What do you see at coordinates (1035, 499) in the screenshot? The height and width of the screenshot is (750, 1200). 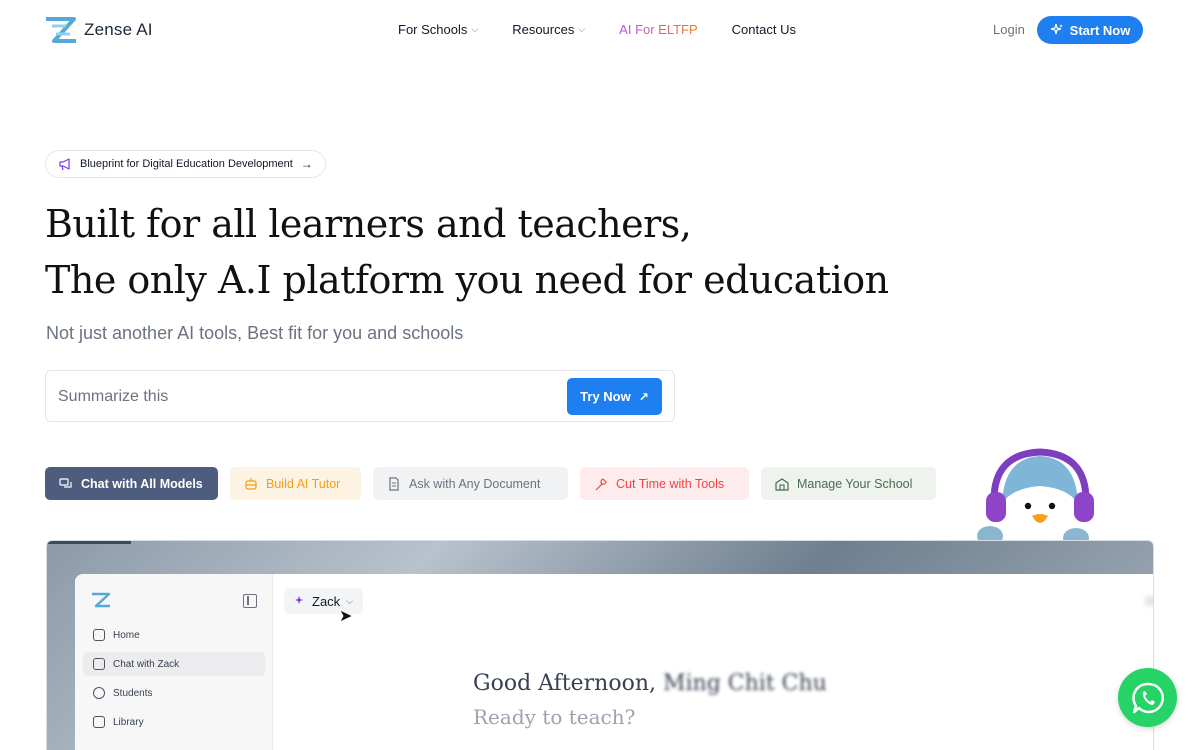 I see `penguin-mascot-illustration` at bounding box center [1035, 499].